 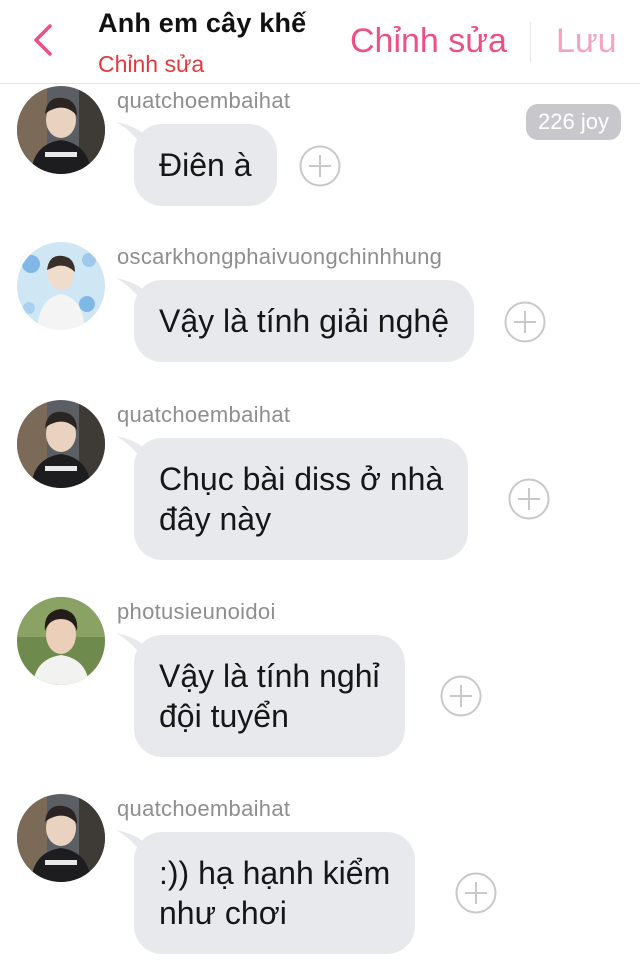 I want to click on save-button: Lưu, so click(x=586, y=41).